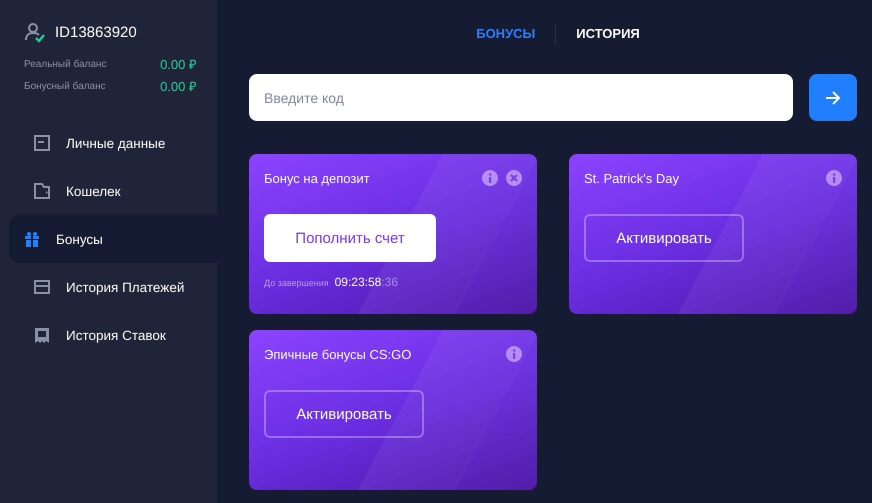 The width and height of the screenshot is (872, 503). Describe the element at coordinates (42, 287) in the screenshot. I see `card-icon` at that location.